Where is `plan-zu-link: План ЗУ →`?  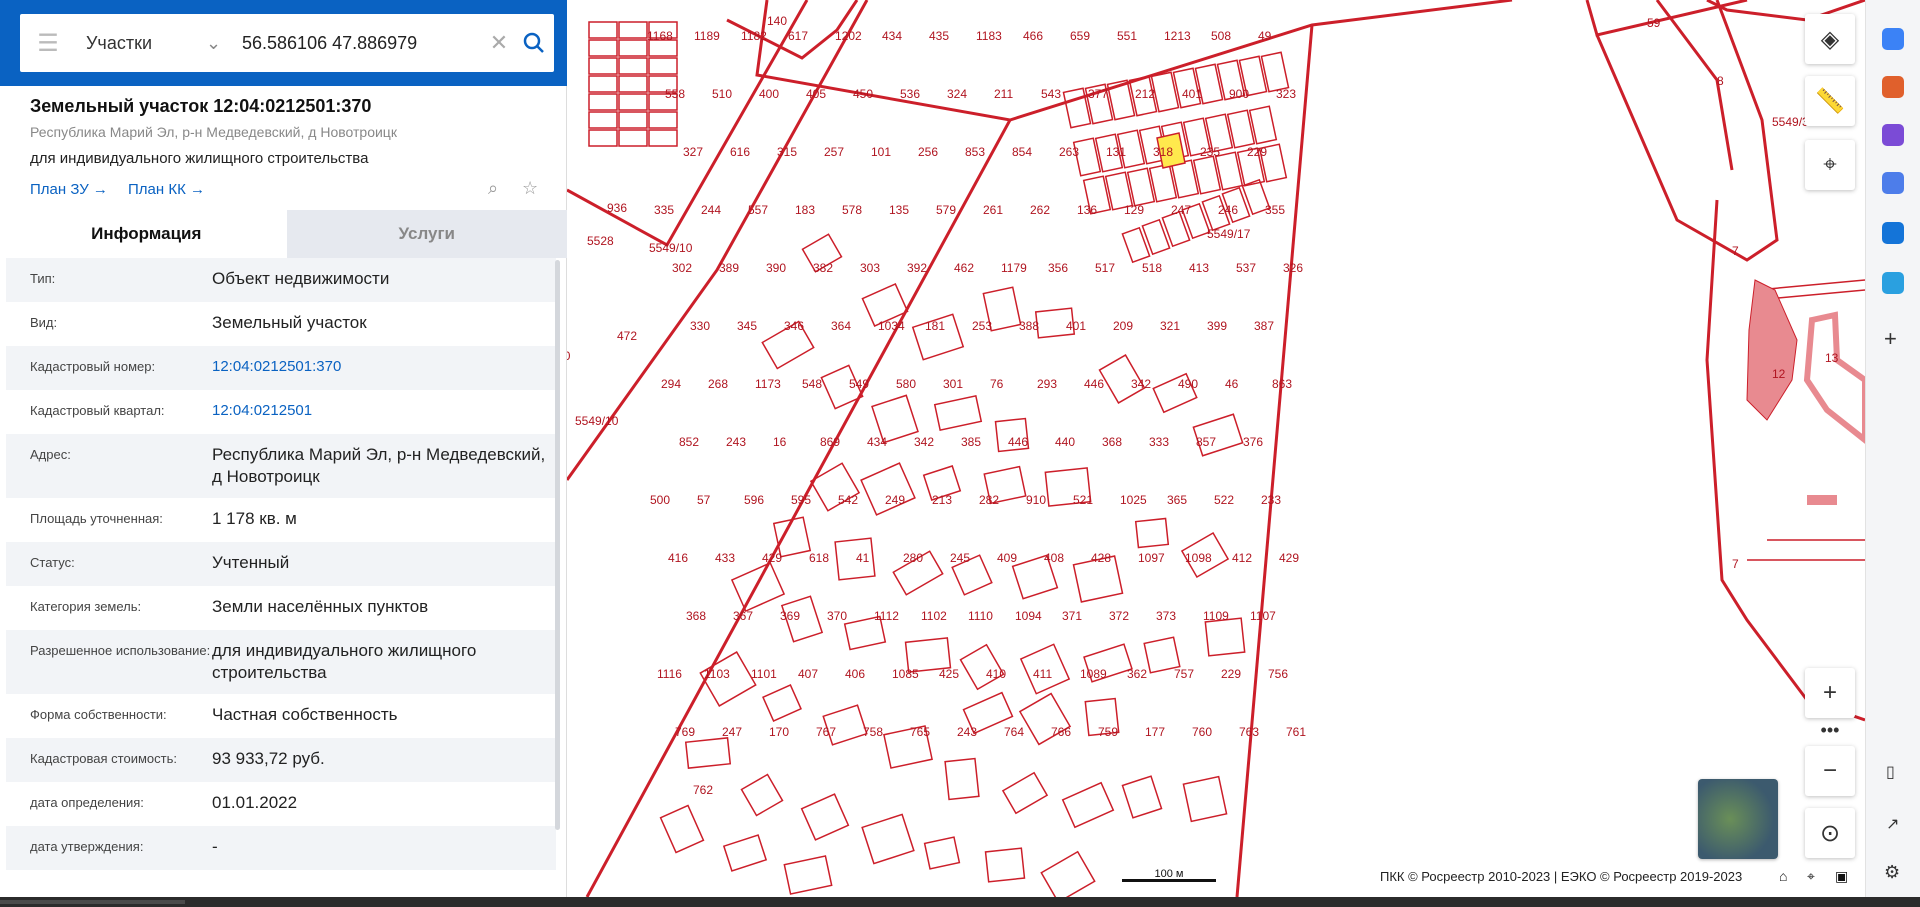 plan-zu-link: План ЗУ → is located at coordinates (69, 189).